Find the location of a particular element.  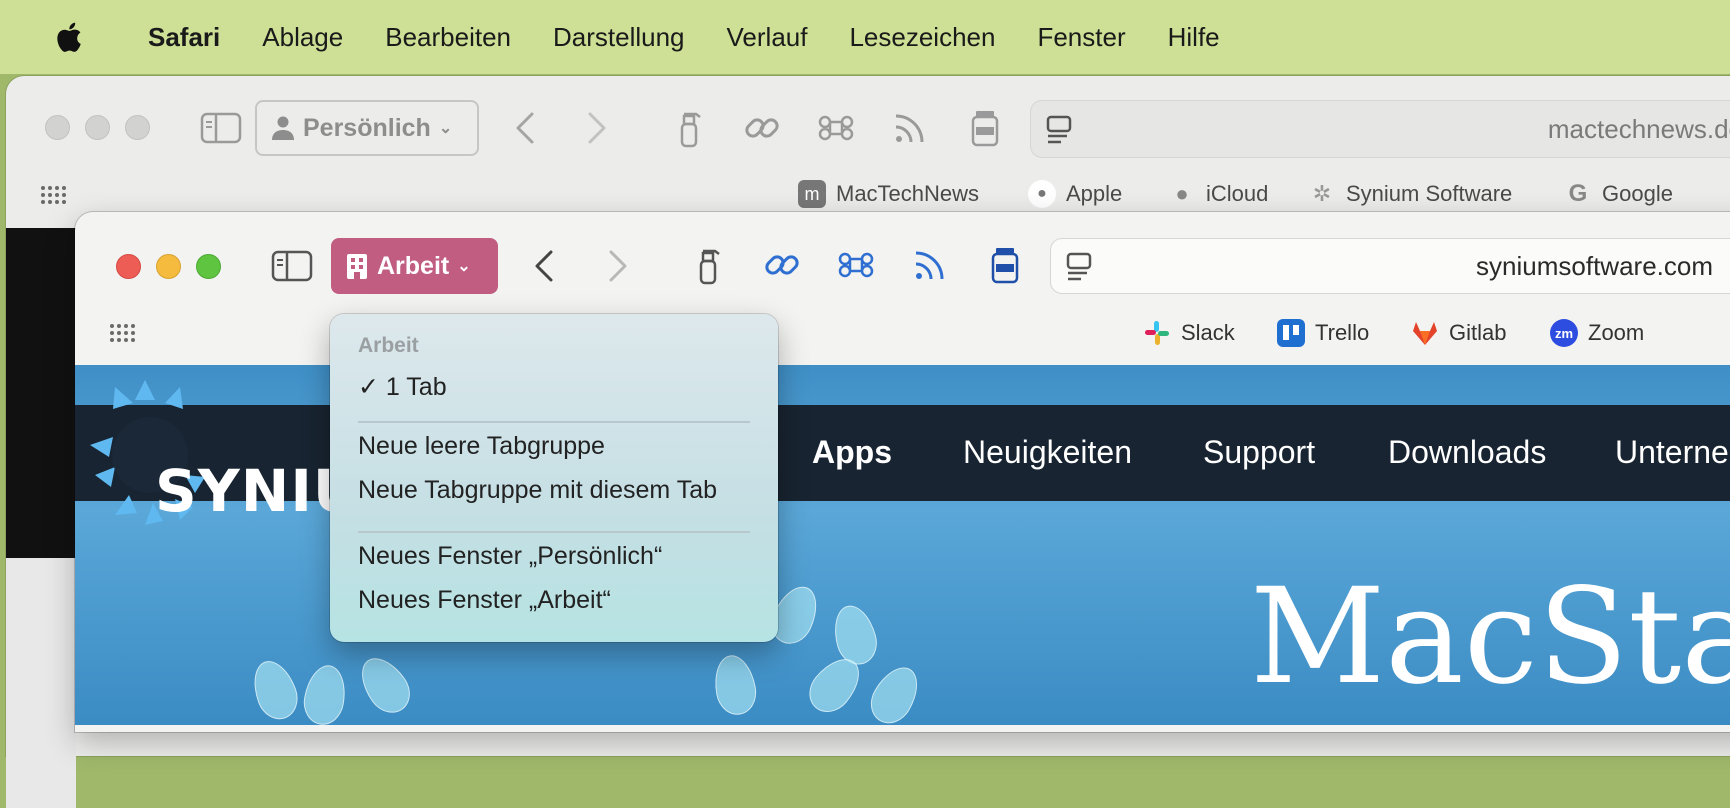

tab-group-selector-persoenlich: Persönlich ⌄ is located at coordinates (367, 128).